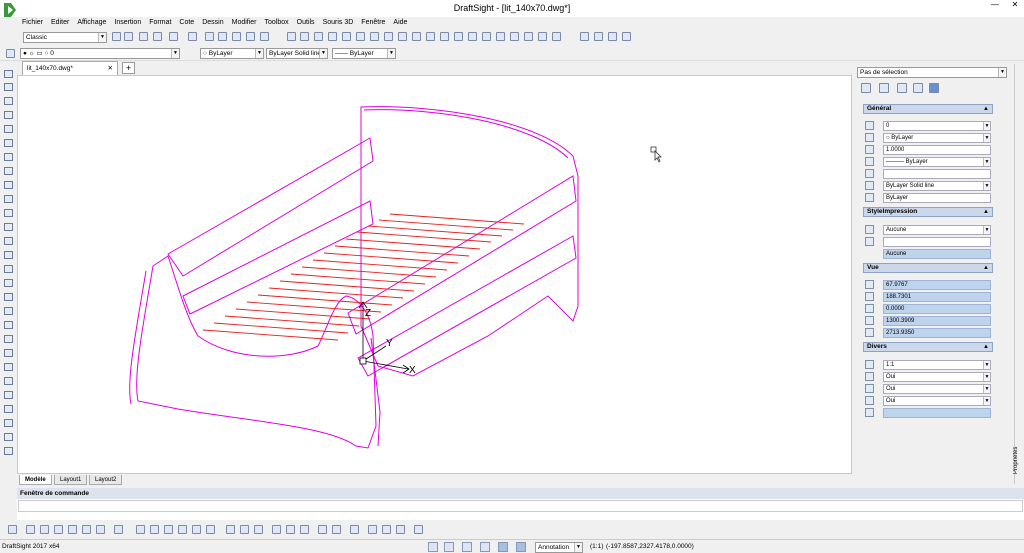  What do you see at coordinates (8, 255) in the screenshot?
I see `chamfer-icon` at bounding box center [8, 255].